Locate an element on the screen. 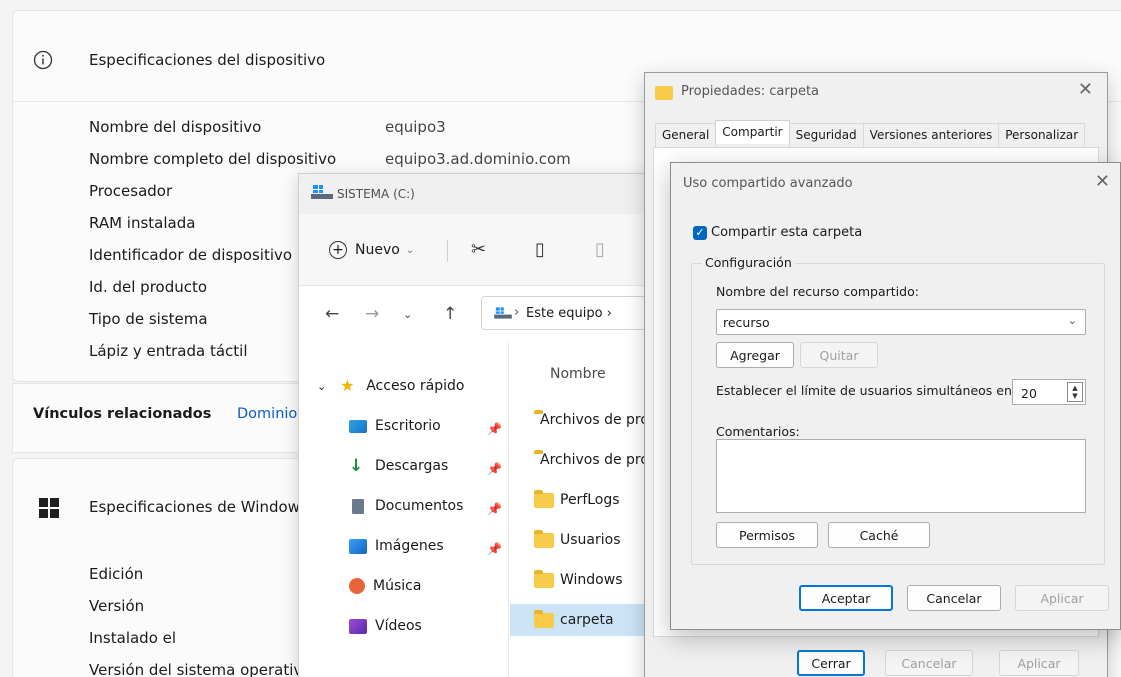 This screenshot has height=677, width=1121. sidebar-item-desktop: Escritorio is located at coordinates (395, 426).